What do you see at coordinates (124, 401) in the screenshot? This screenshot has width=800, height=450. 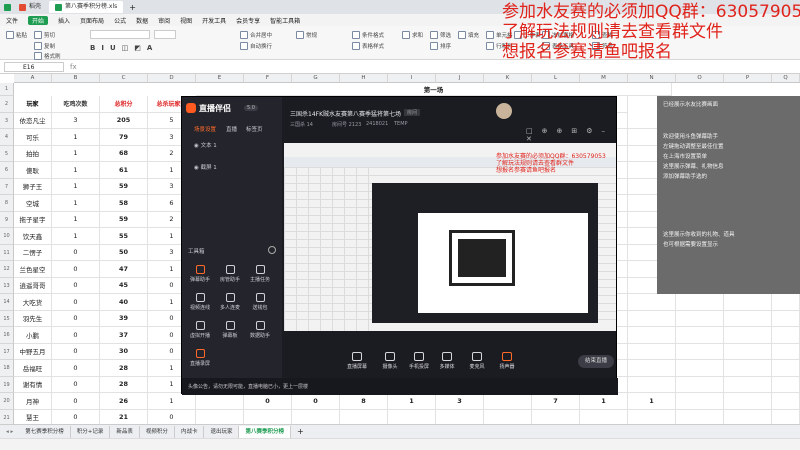 I see `table-cell: 26` at bounding box center [124, 401].